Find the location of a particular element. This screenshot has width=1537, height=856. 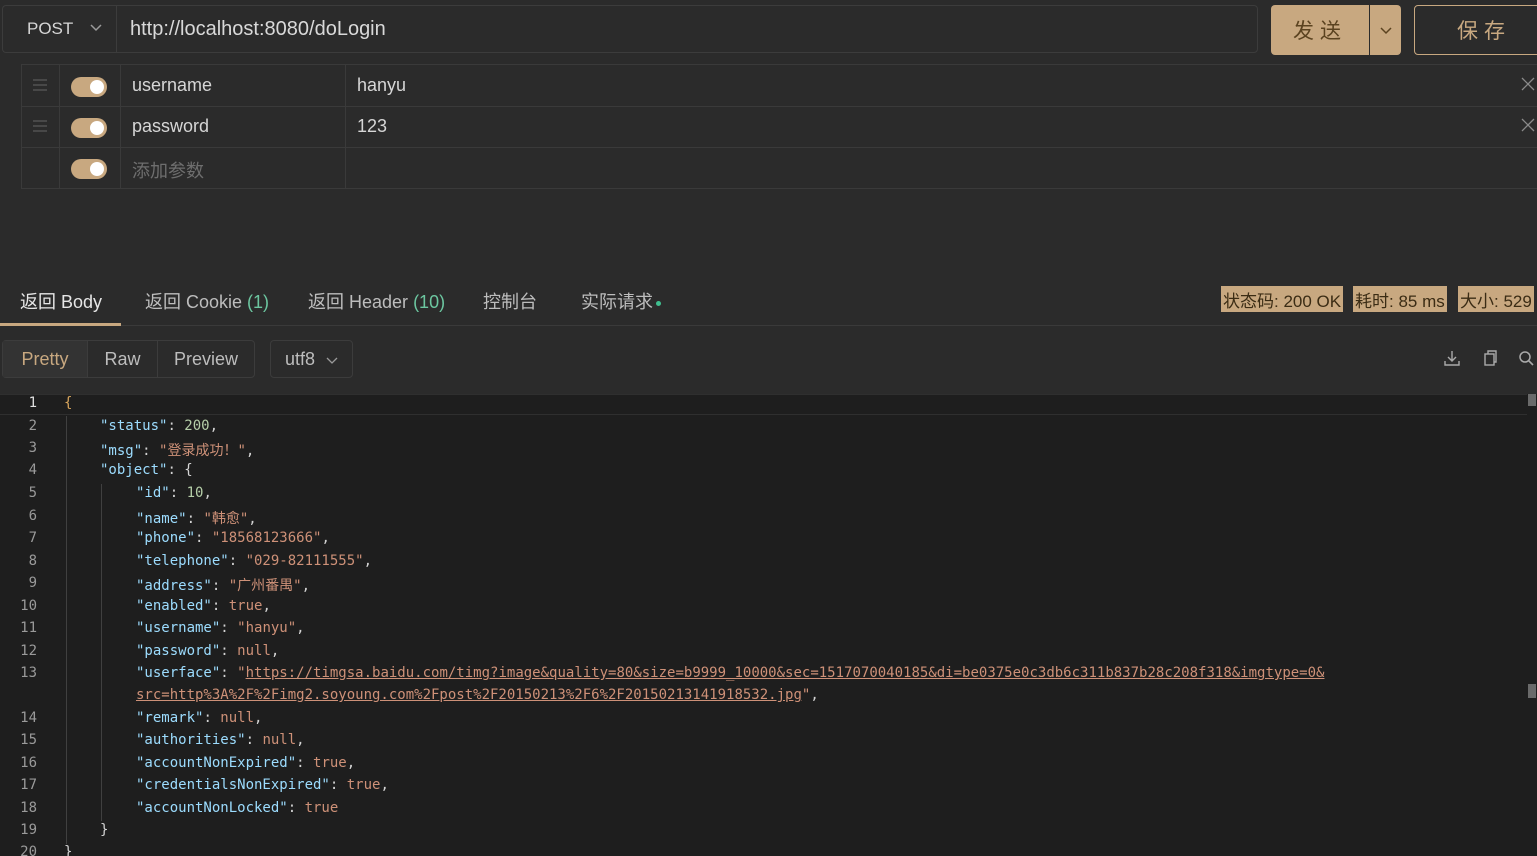

active-tab-indicator is located at coordinates (60, 324).